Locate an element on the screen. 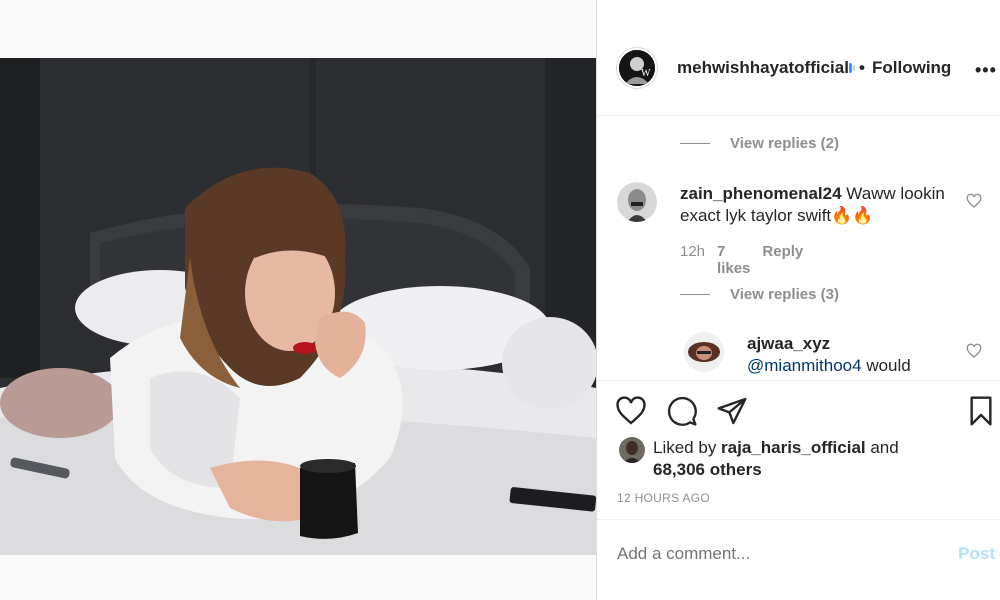 The height and width of the screenshot is (600, 1000). post-header: W mehwishhayatofficial • Following ••• is located at coordinates (798, 58).